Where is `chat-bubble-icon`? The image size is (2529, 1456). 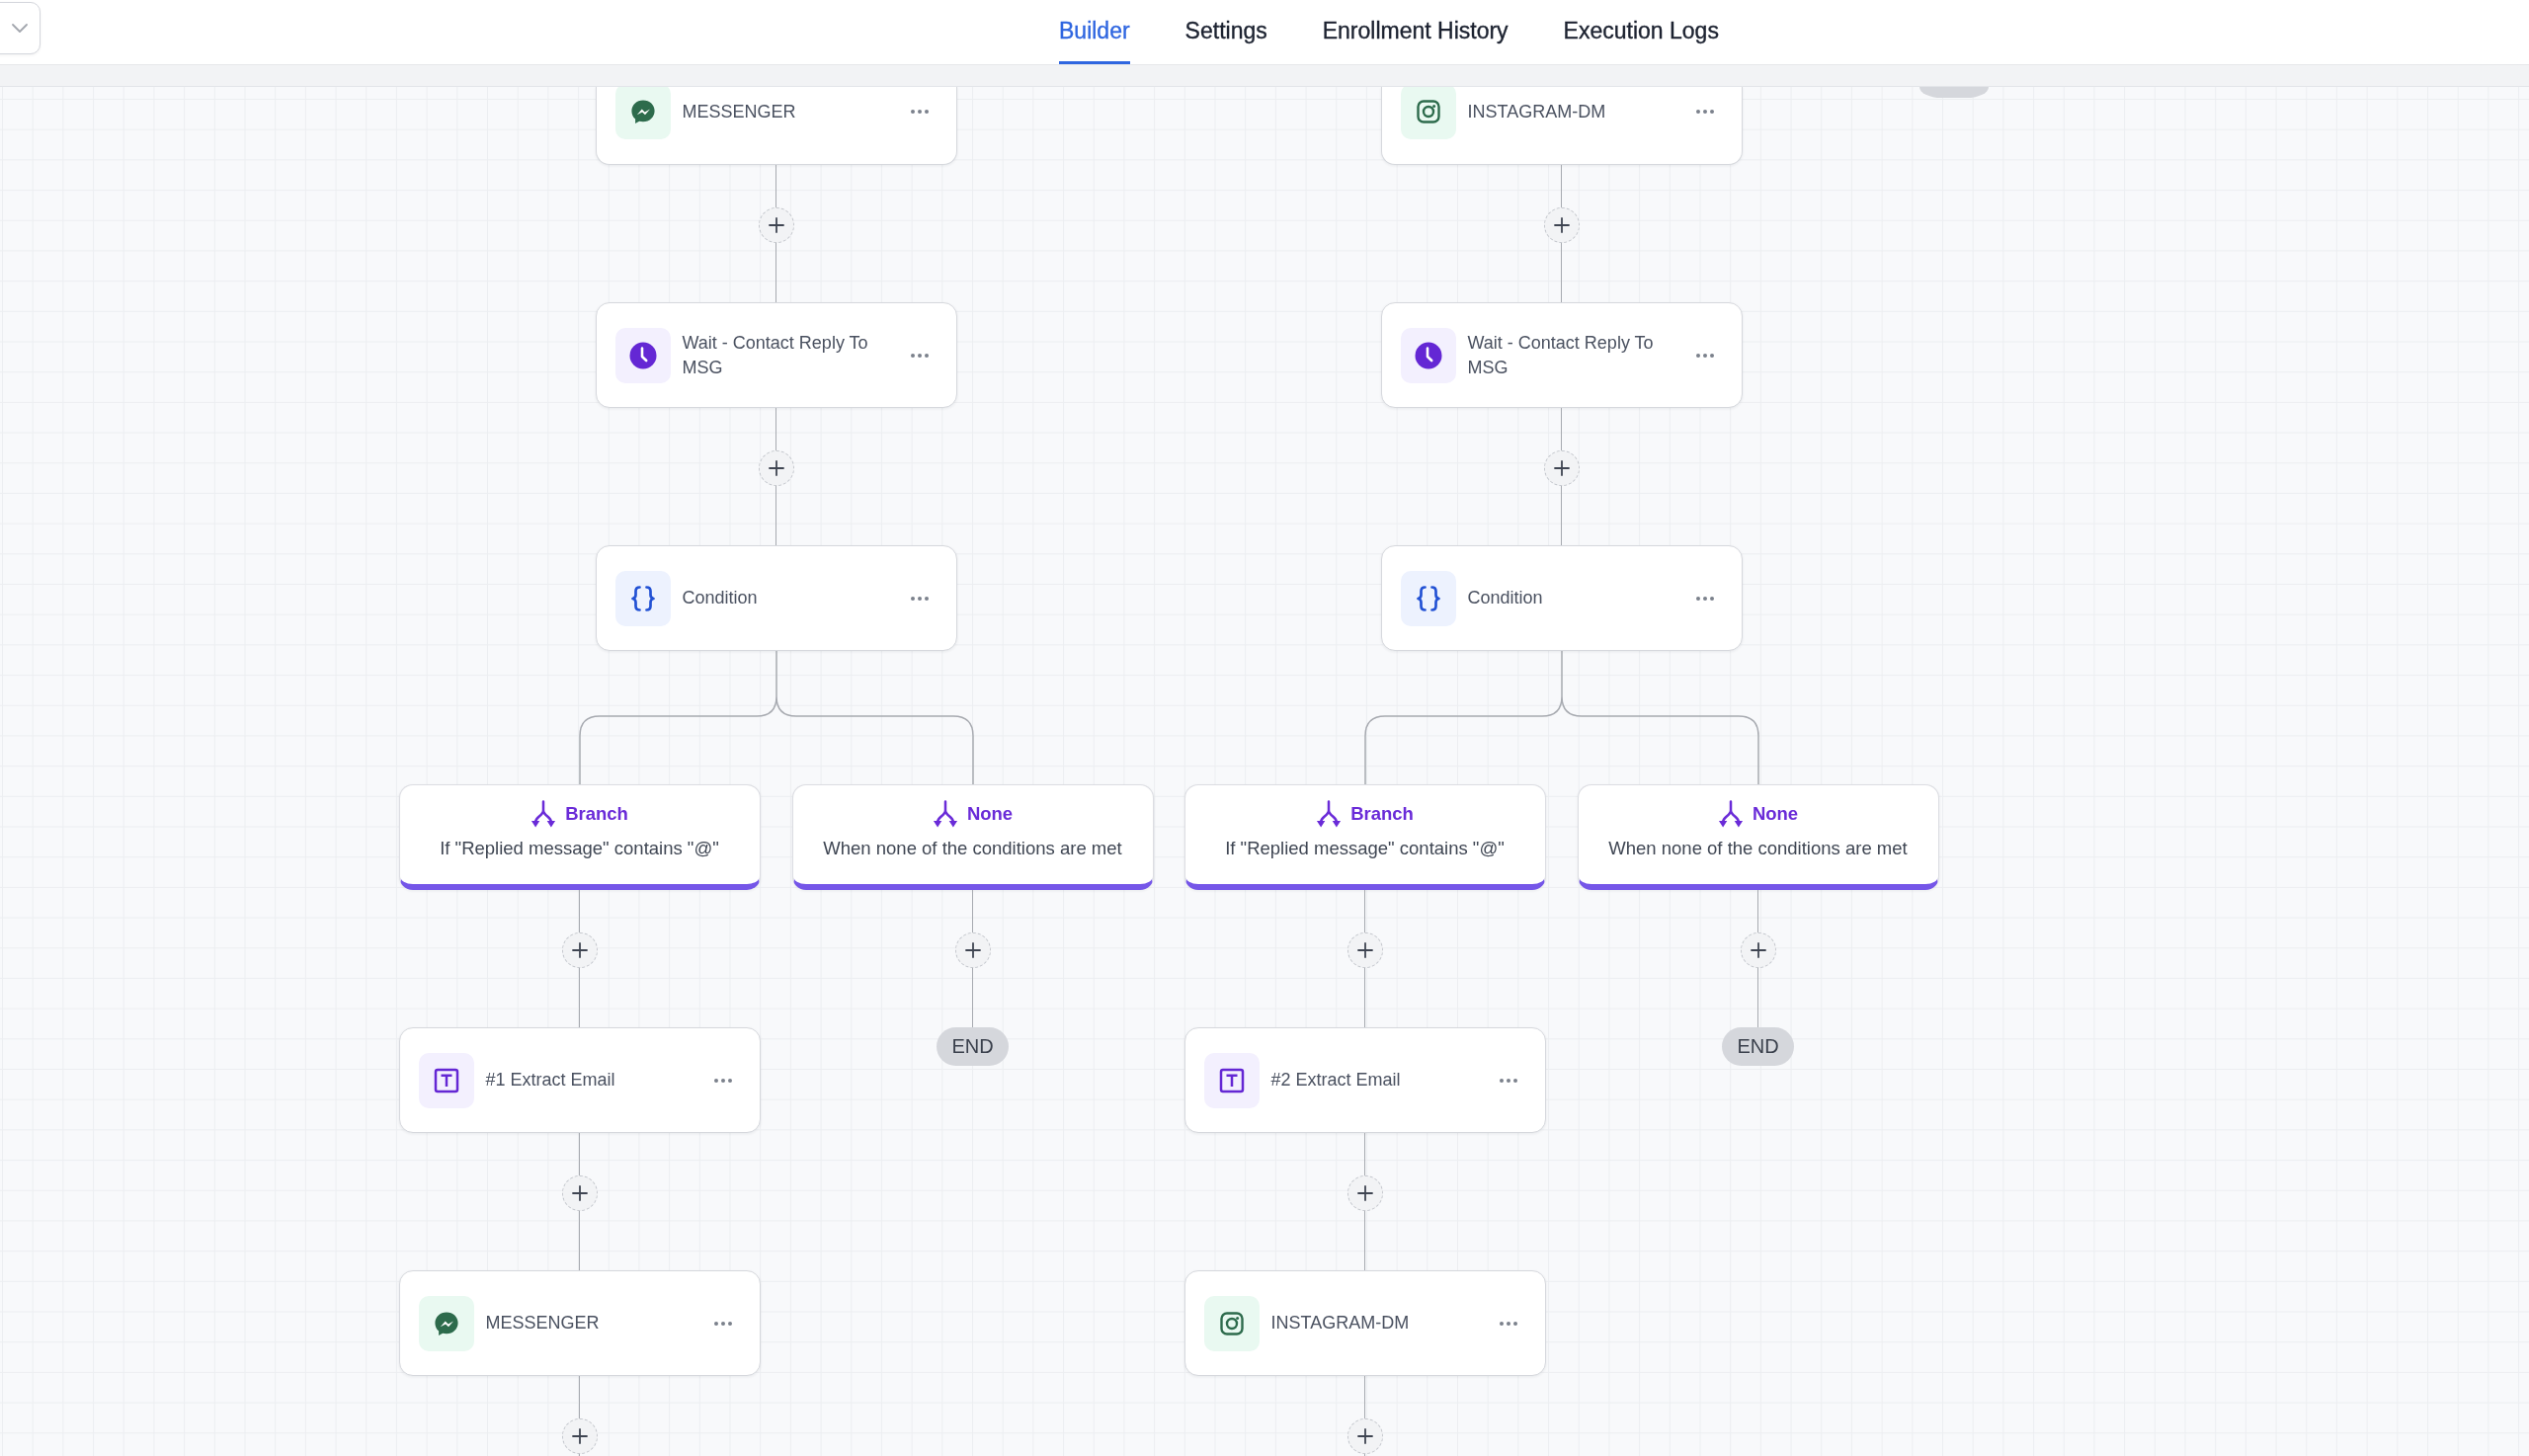 chat-bubble-icon is located at coordinates (446, 1323).